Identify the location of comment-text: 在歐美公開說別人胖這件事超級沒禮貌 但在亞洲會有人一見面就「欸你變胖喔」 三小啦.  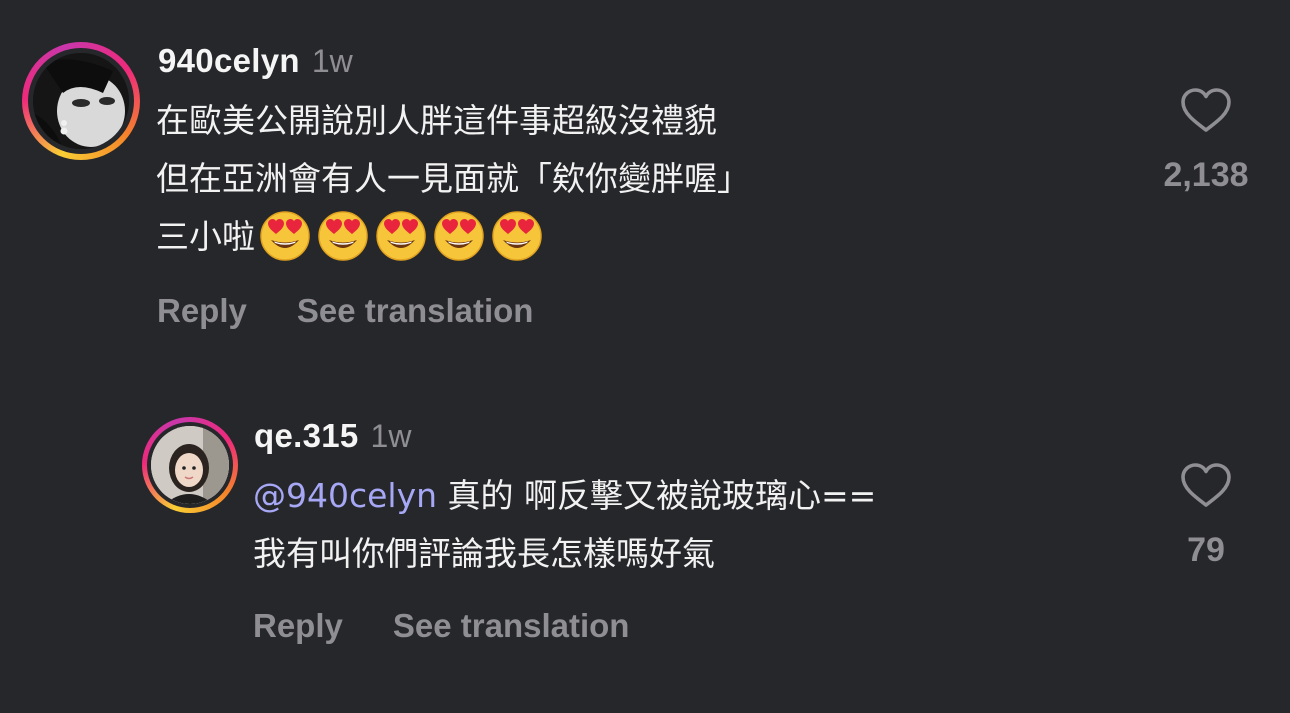
(453, 179).